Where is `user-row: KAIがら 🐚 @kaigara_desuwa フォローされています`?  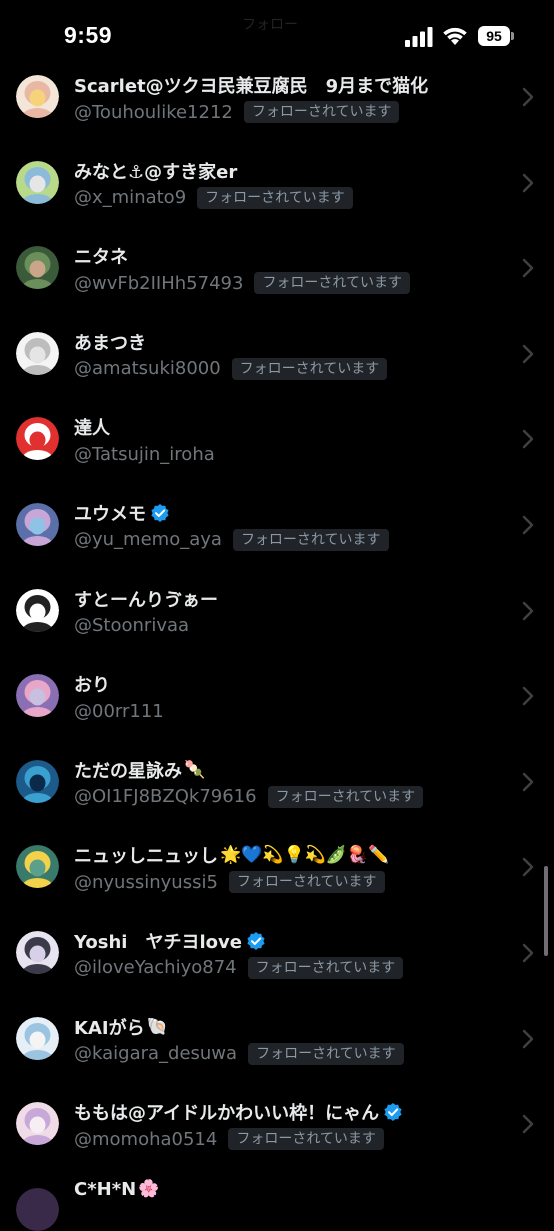
user-row: KAIがら 🐚 @kaigara_desuwa フォローされています is located at coordinates (277, 1038).